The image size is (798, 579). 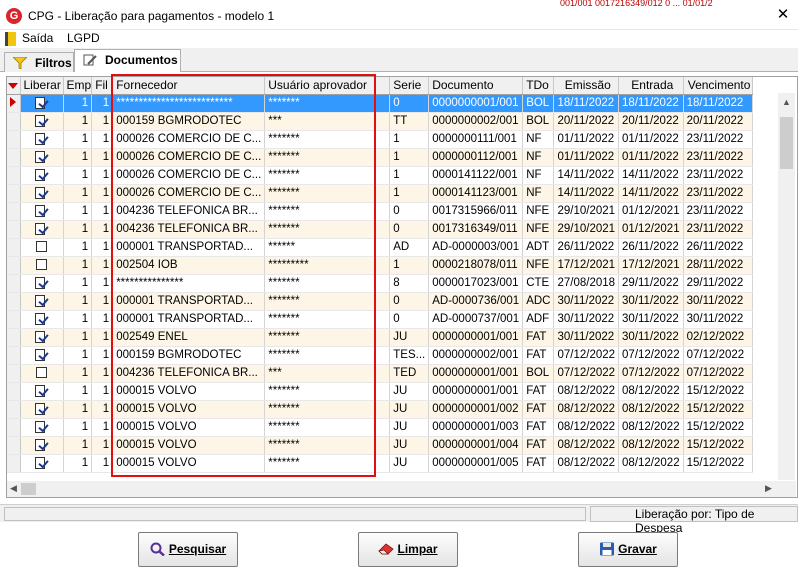 What do you see at coordinates (127, 60) in the screenshot?
I see `tab-documentos: Documentos` at bounding box center [127, 60].